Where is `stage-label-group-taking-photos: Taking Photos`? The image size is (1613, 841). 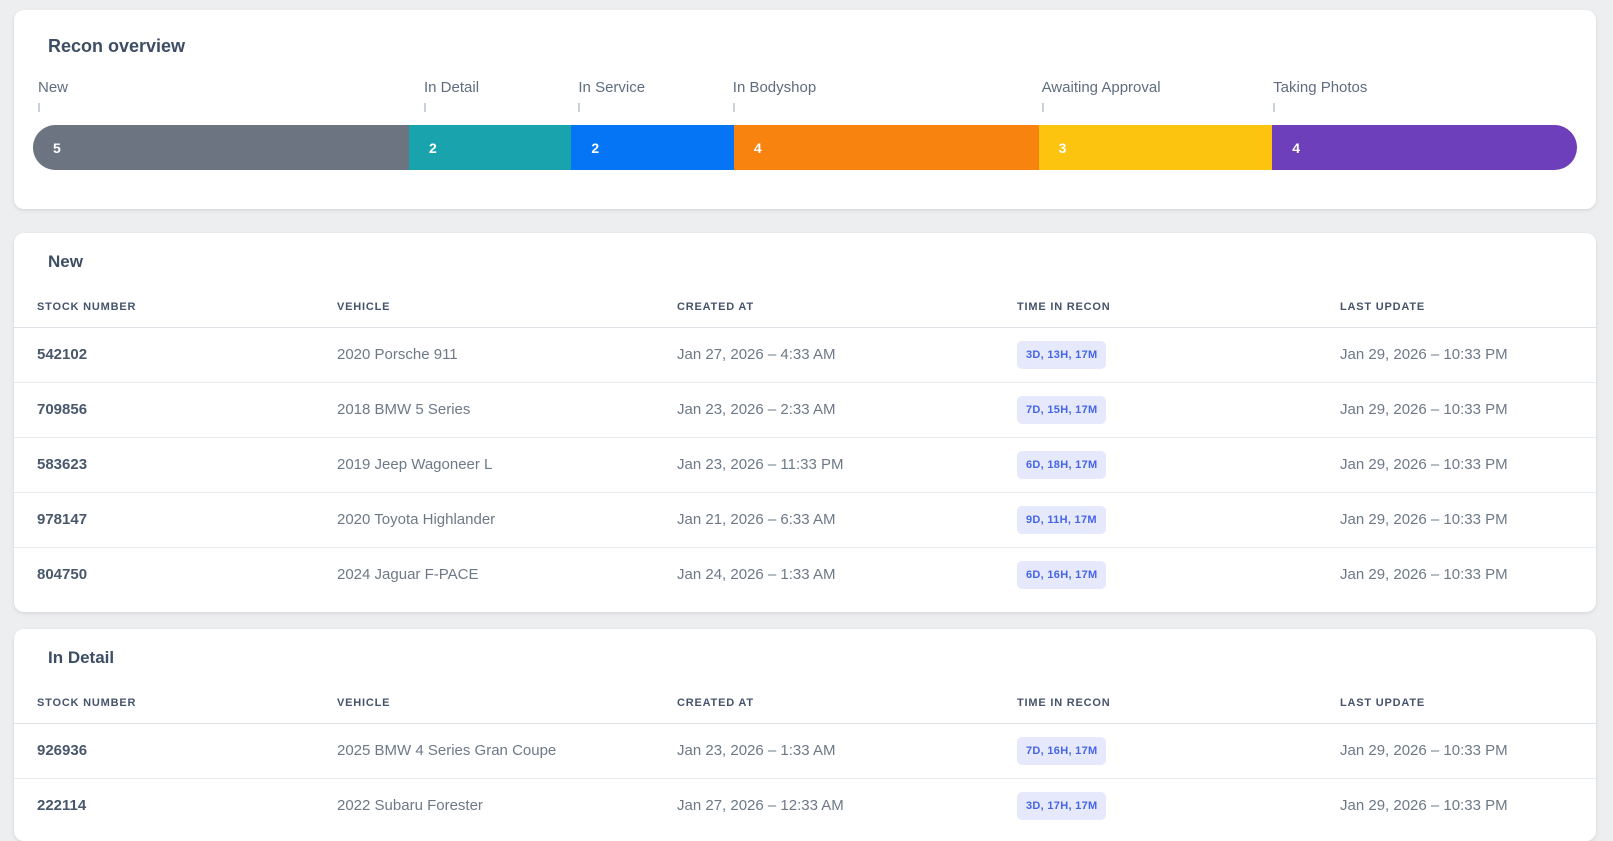
stage-label-group-taking-photos: Taking Photos is located at coordinates (1422, 95).